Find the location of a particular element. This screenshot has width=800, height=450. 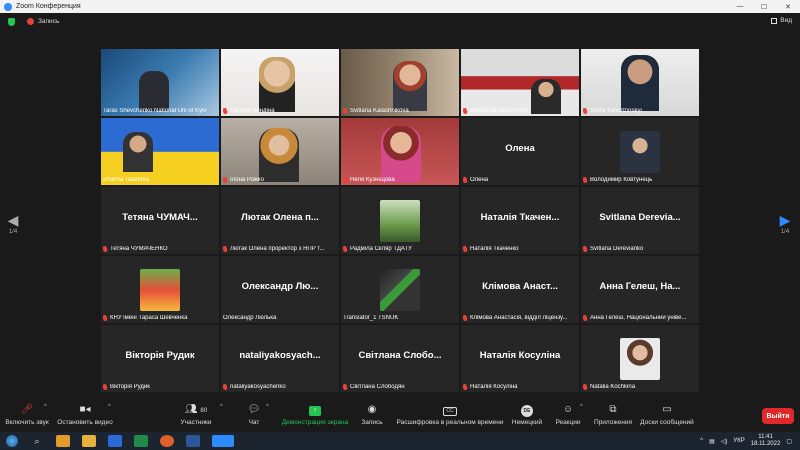

video-tile: Наталія Ткачен... Наталія Ткаченко is located at coordinates (520, 220).